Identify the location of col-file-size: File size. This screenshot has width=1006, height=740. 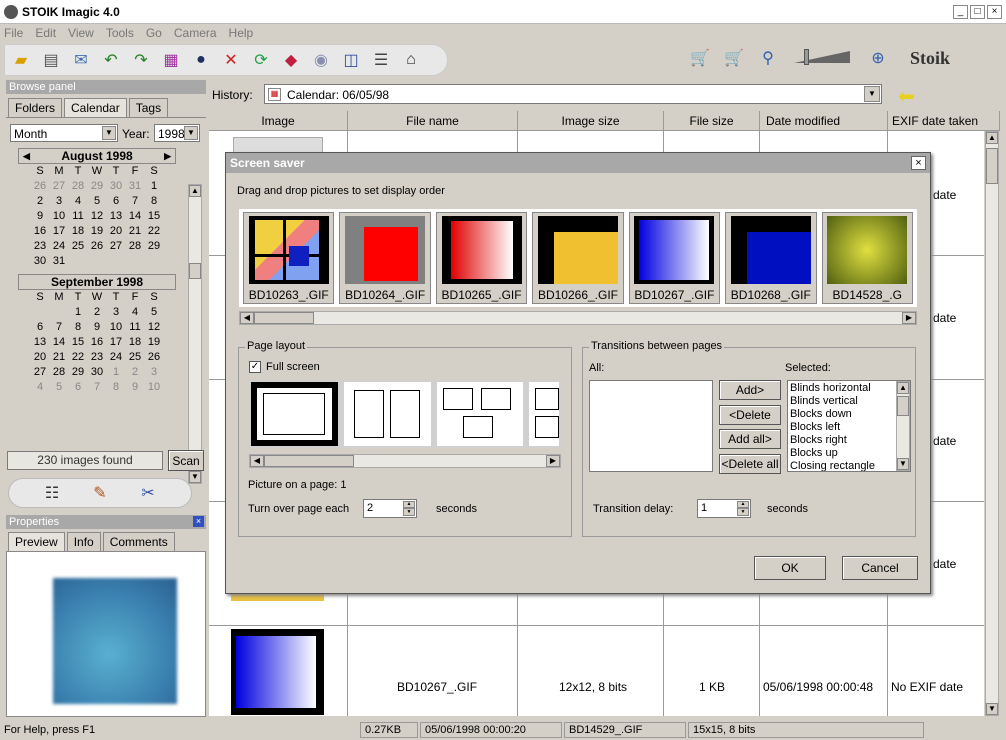
(712, 121).